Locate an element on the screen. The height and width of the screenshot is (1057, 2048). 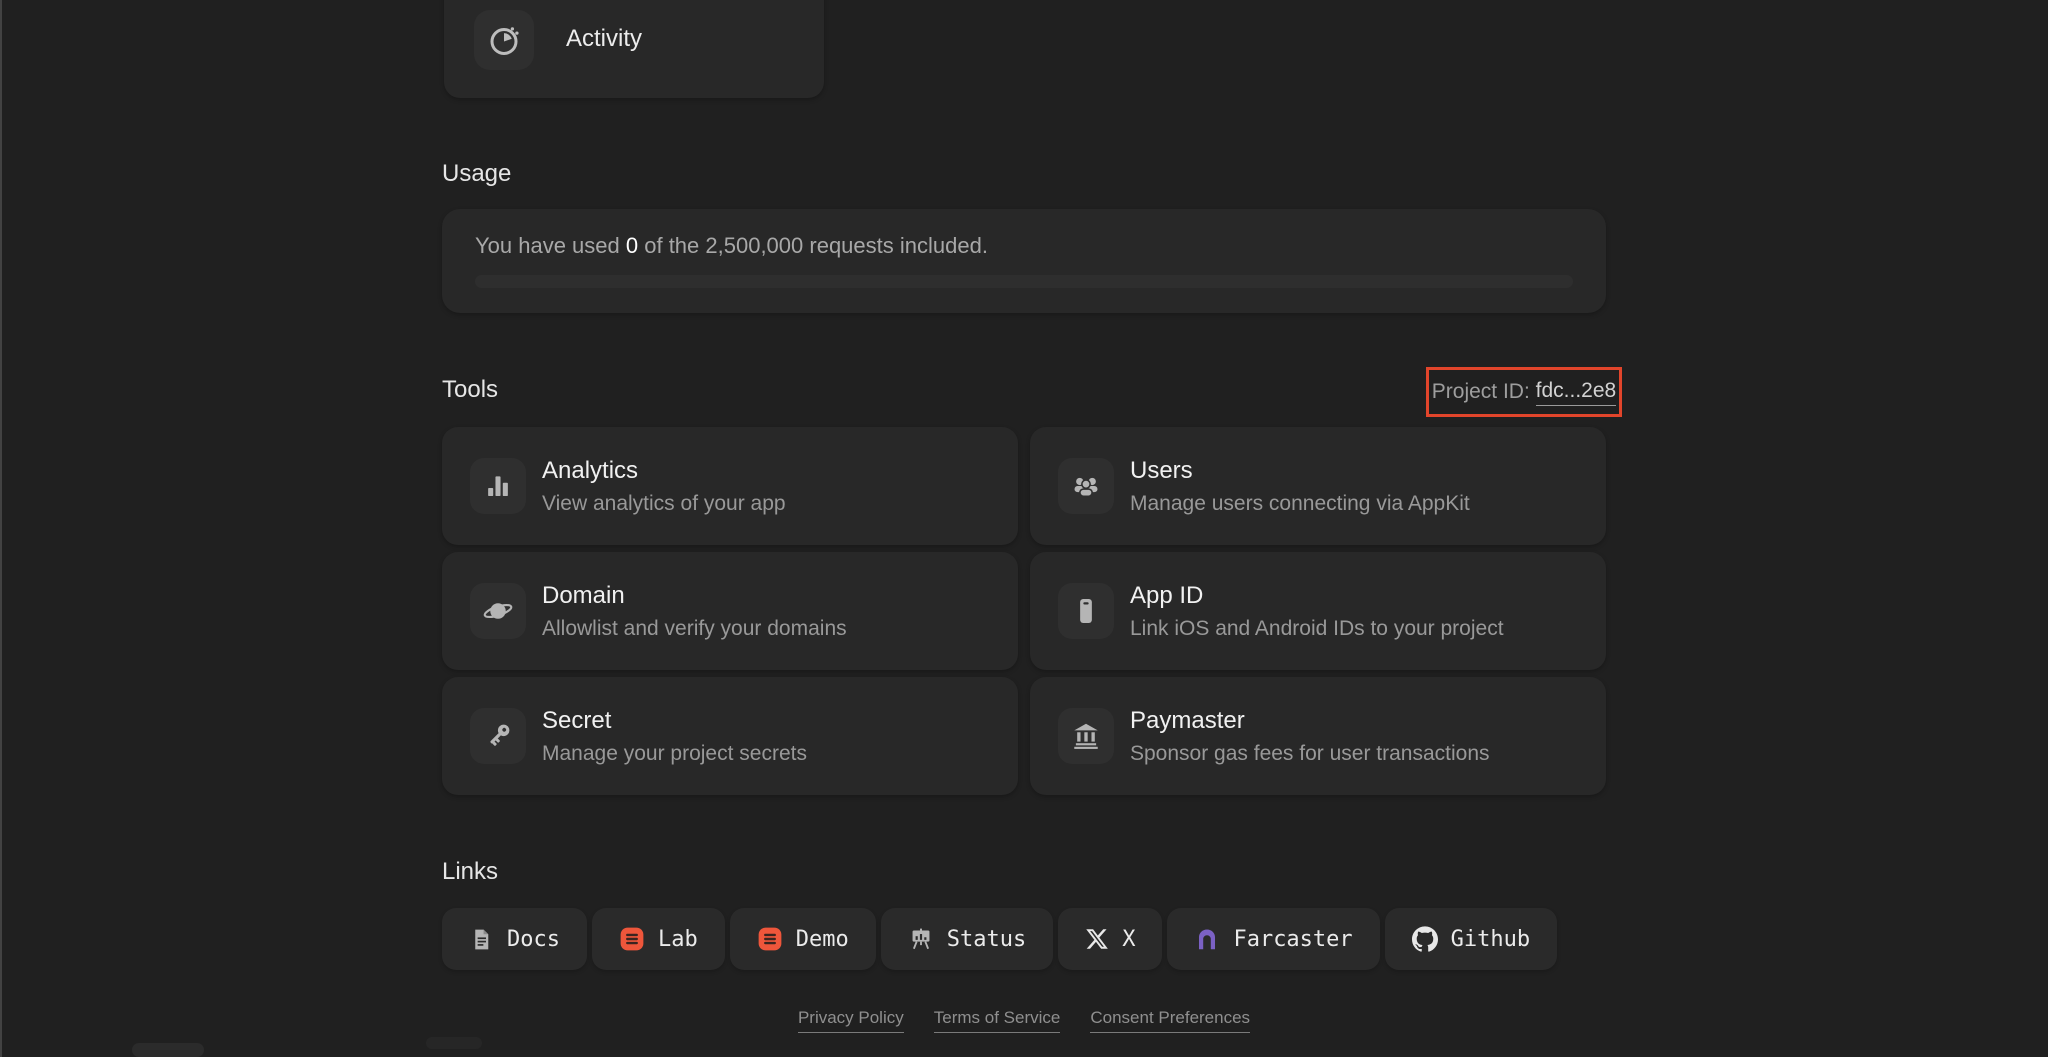
usage-text-prefix: You have used is located at coordinates (550, 245).